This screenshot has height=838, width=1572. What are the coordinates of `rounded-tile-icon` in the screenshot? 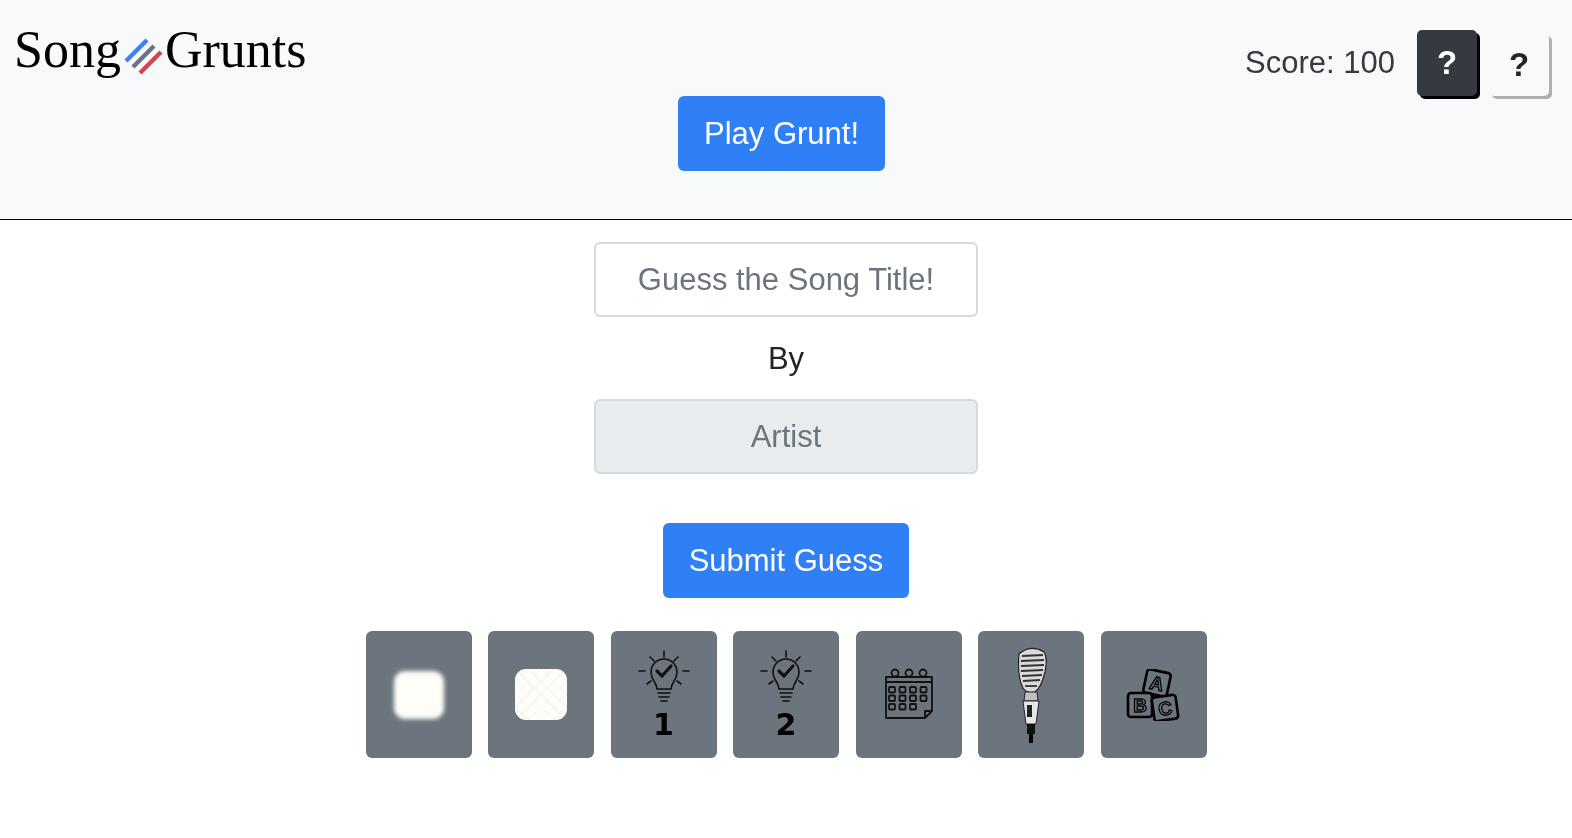 It's located at (541, 694).